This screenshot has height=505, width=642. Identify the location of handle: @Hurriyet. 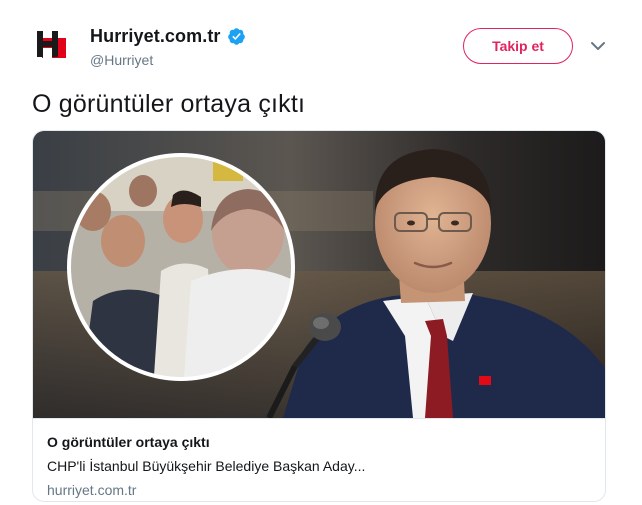
(168, 60).